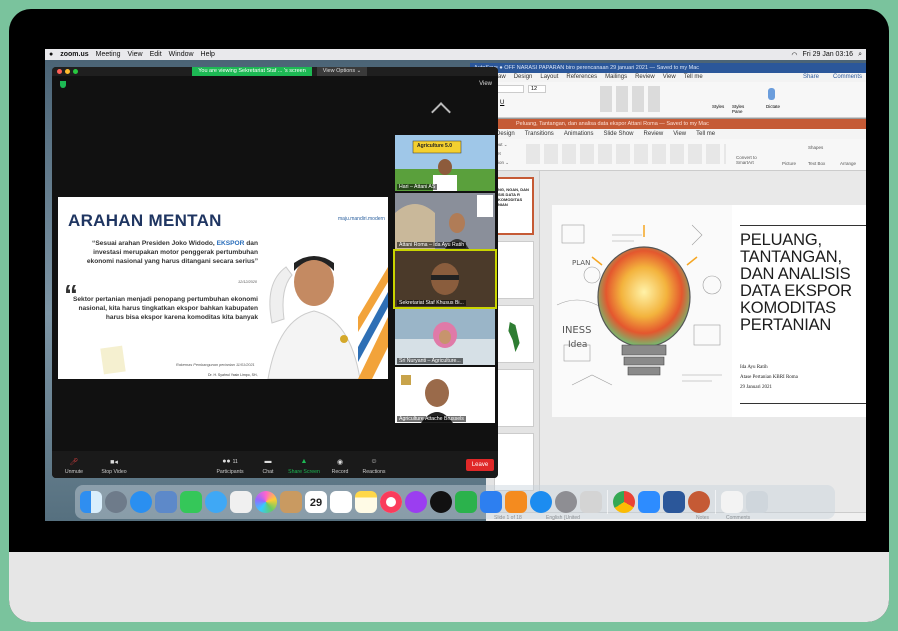 This screenshot has height=631, width=898. What do you see at coordinates (74, 462) in the screenshot?
I see `microphone-muted-icon: 🎤︎` at bounding box center [74, 462].